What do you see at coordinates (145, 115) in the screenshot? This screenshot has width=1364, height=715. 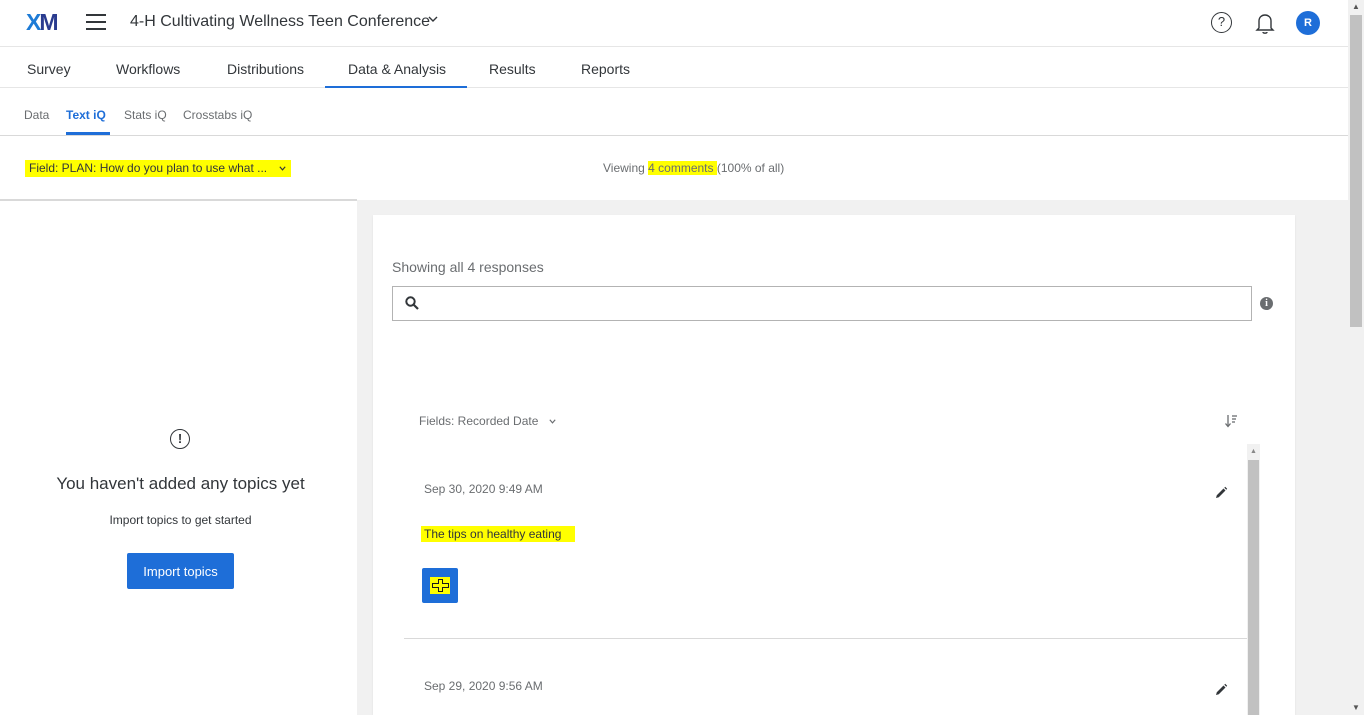 I see `subtab-stats-iq: Stats iQ` at bounding box center [145, 115].